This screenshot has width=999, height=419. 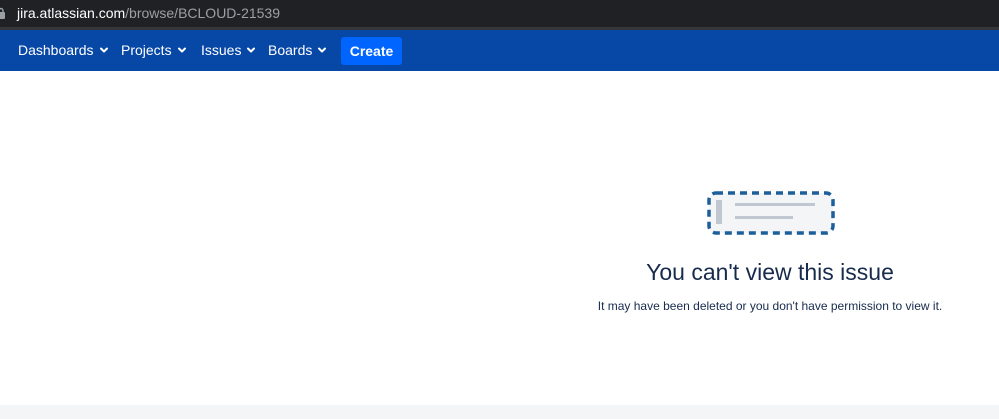 What do you see at coordinates (499, 50) in the screenshot?
I see `top-navigation-bar: Dashboards Projects Issues Boards Create` at bounding box center [499, 50].